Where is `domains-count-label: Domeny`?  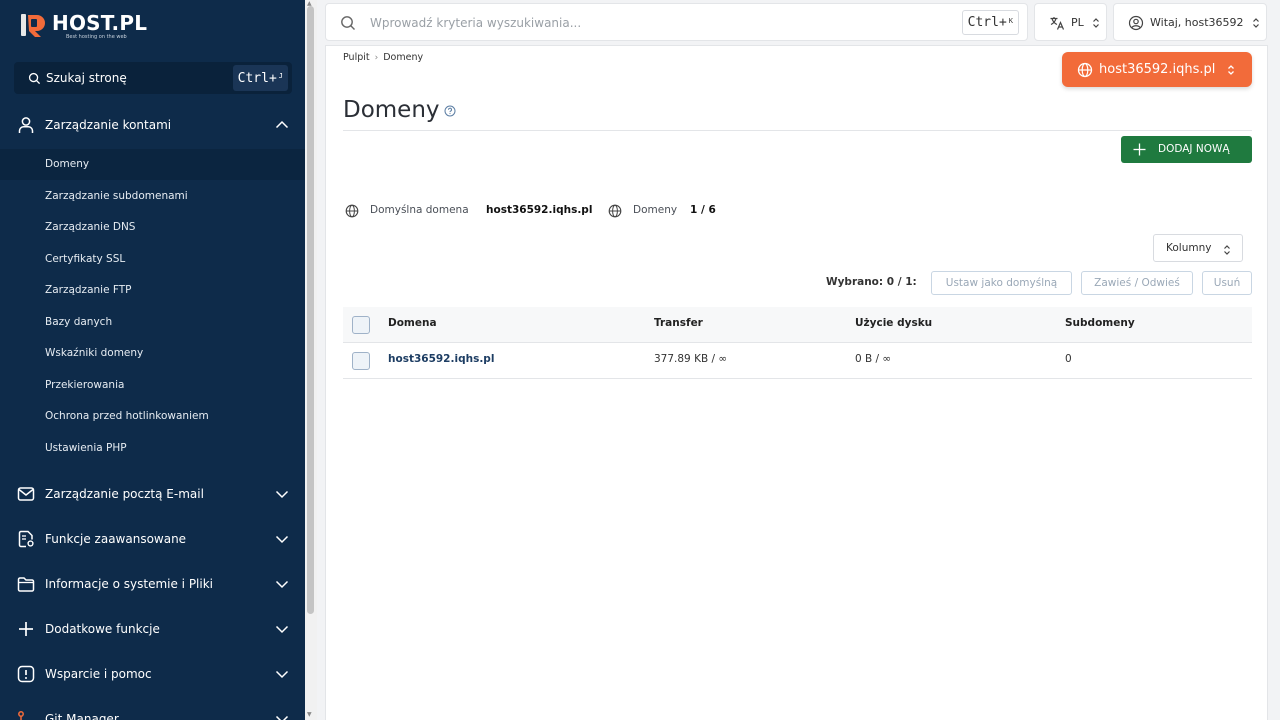
domains-count-label: Domeny is located at coordinates (655, 210).